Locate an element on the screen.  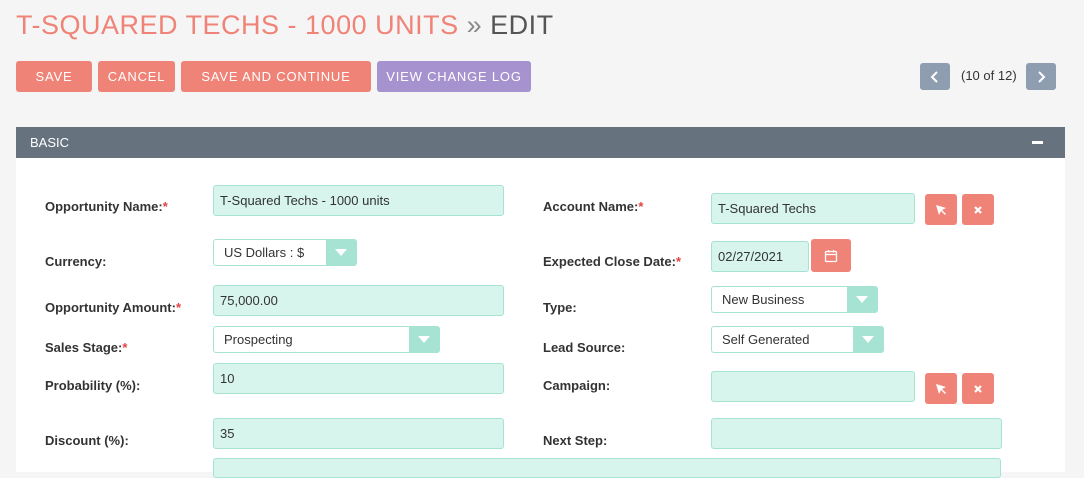
record-title: T-SQUARED TECHS - 1000 UNITS is located at coordinates (237, 25).